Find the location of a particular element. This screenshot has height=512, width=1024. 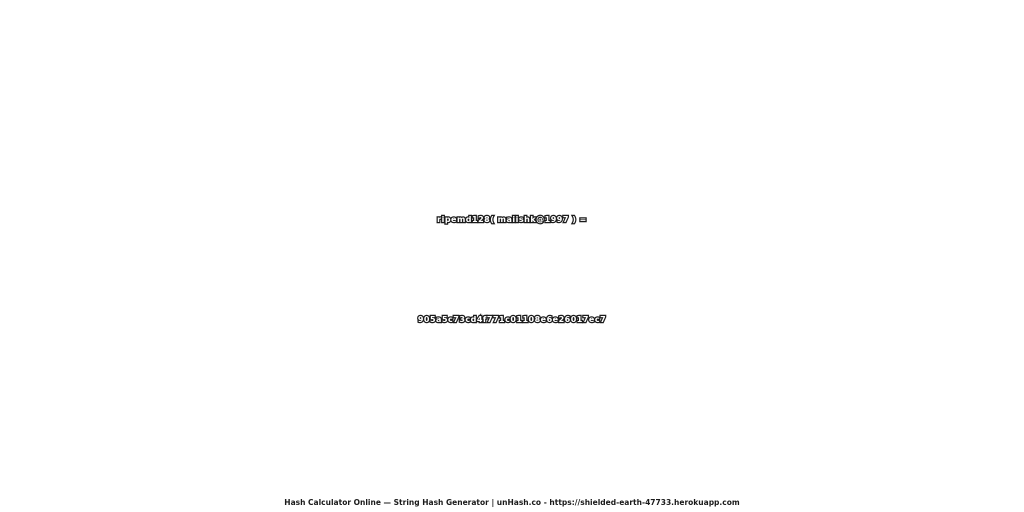

hash-result: 905a5c73cd4f771c01108e6e26017ec7 is located at coordinates (512, 320).